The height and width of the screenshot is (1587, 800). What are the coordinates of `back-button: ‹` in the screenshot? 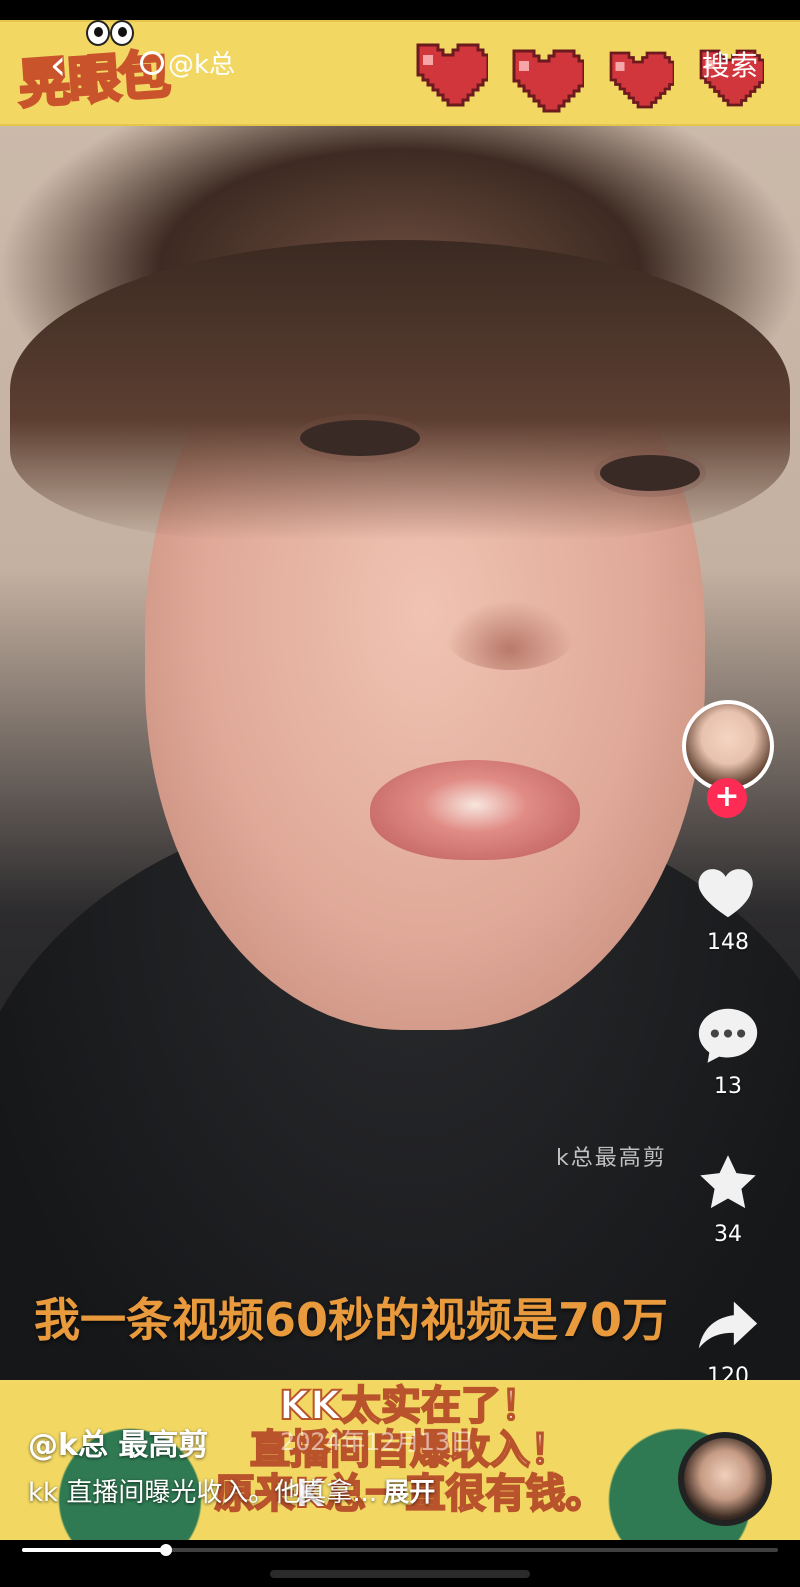 It's located at (58, 65).